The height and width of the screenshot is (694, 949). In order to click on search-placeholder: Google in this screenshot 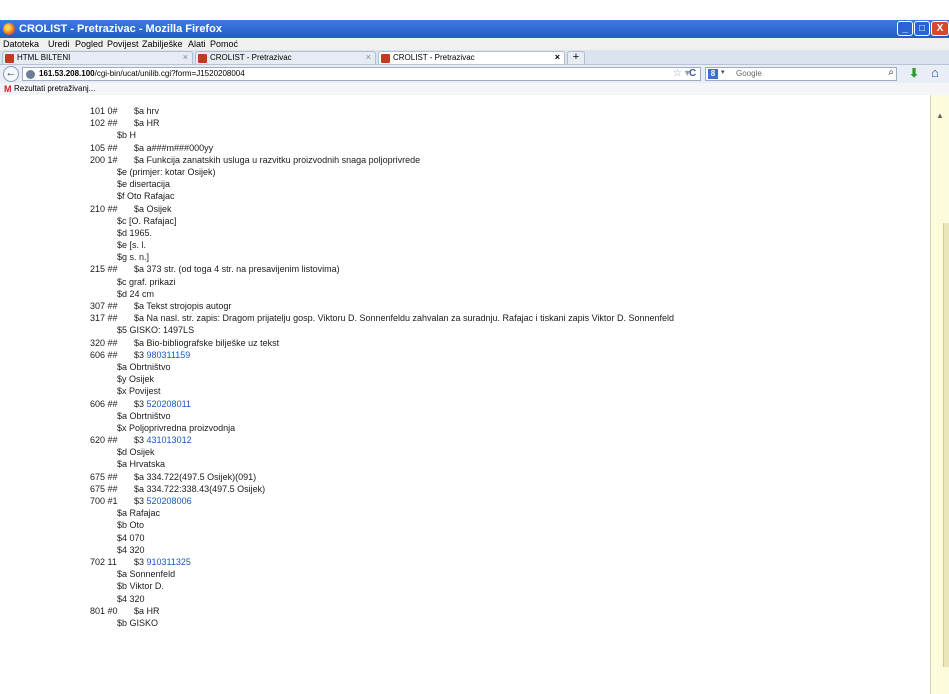, I will do `click(749, 73)`.